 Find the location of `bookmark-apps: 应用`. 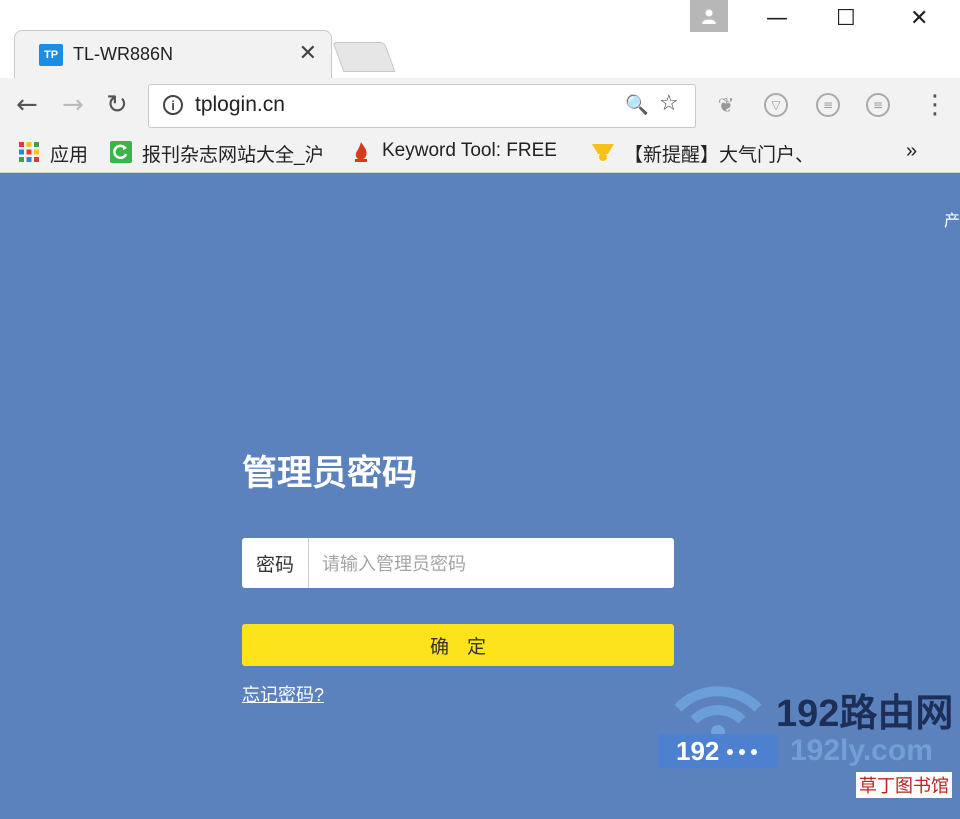

bookmark-apps: 应用 is located at coordinates (69, 153).